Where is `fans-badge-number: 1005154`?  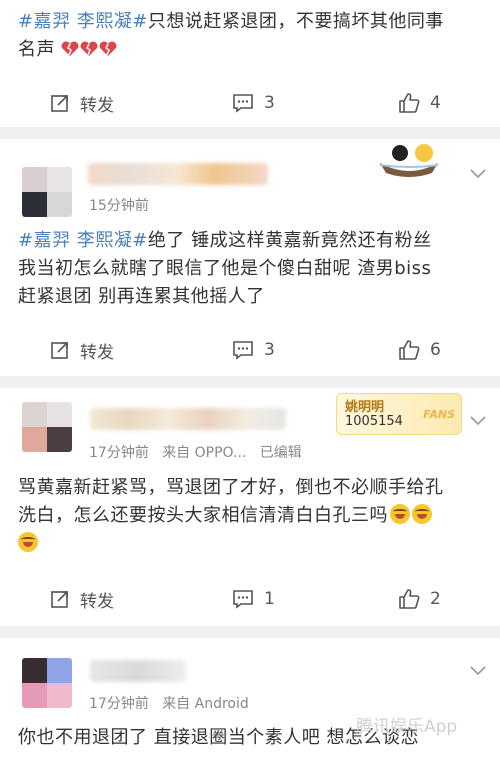
fans-badge-number: 1005154 is located at coordinates (374, 421).